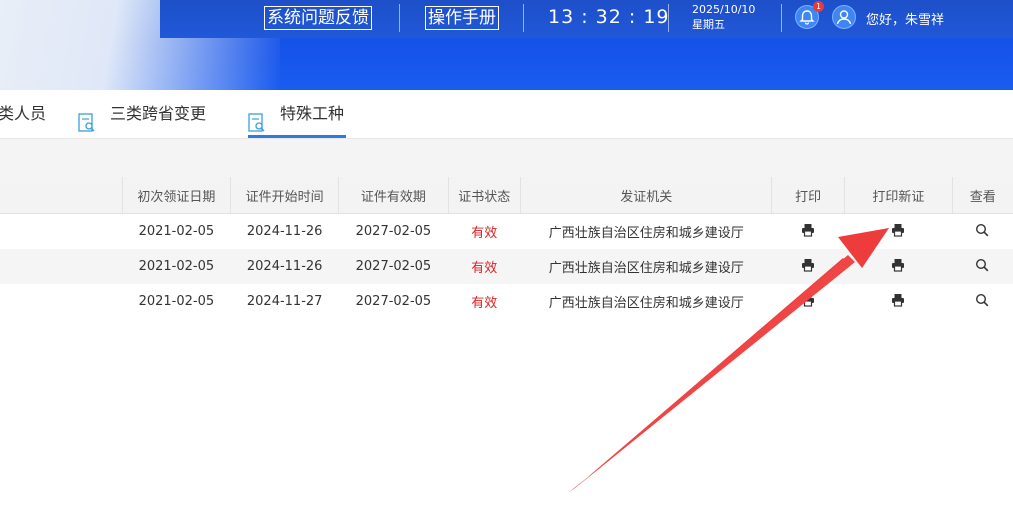  I want to click on column-header: 发证机关, so click(646, 195).